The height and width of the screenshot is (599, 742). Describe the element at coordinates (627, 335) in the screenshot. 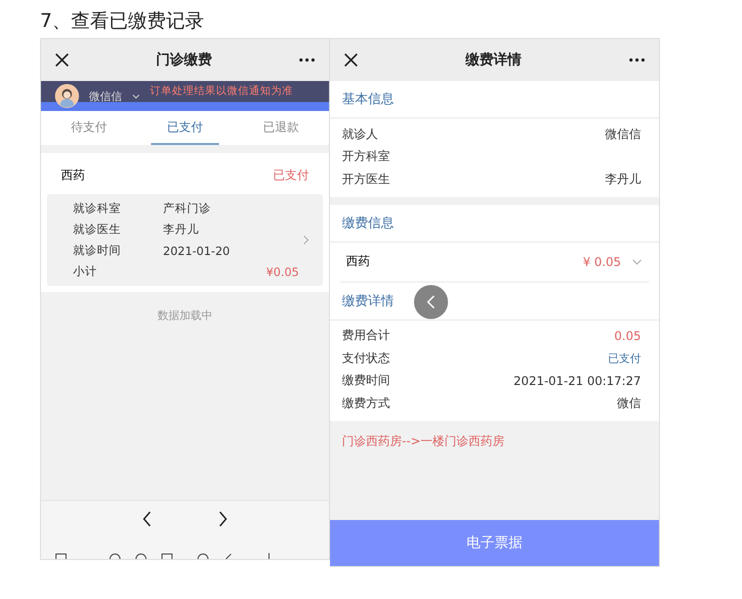

I see `field-value: 0.05` at that location.